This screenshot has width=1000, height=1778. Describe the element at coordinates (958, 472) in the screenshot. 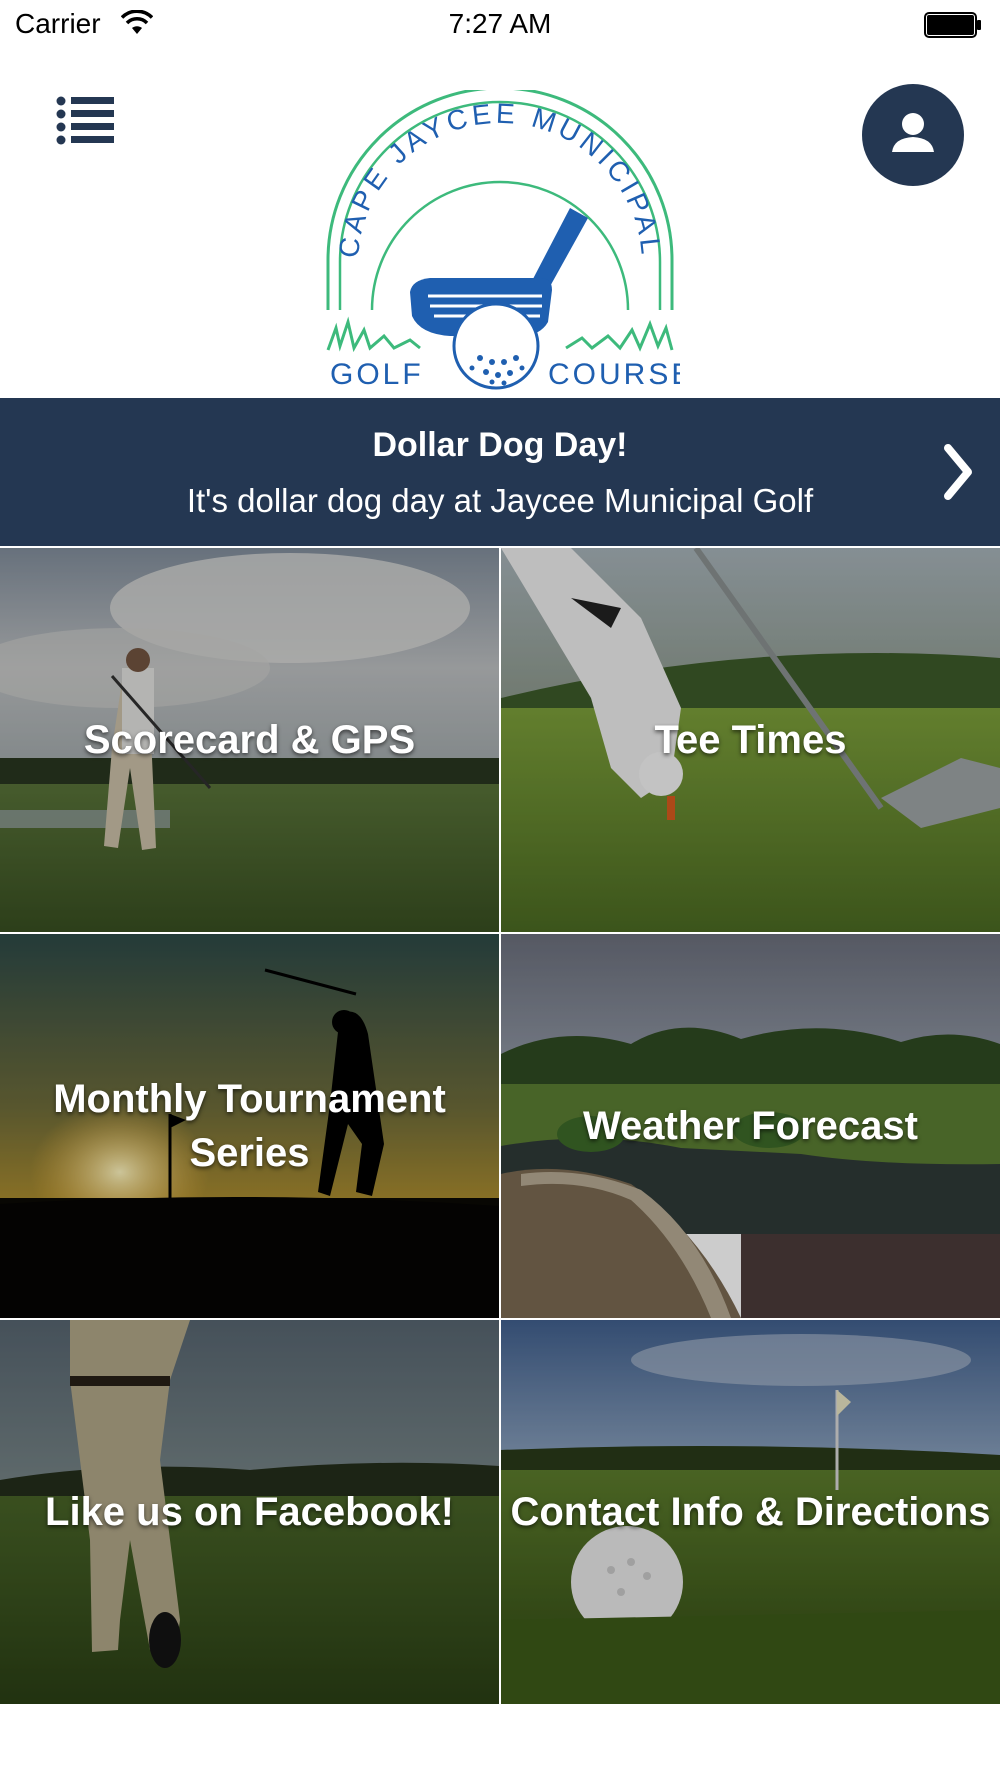

I see `chevron-right-icon` at that location.